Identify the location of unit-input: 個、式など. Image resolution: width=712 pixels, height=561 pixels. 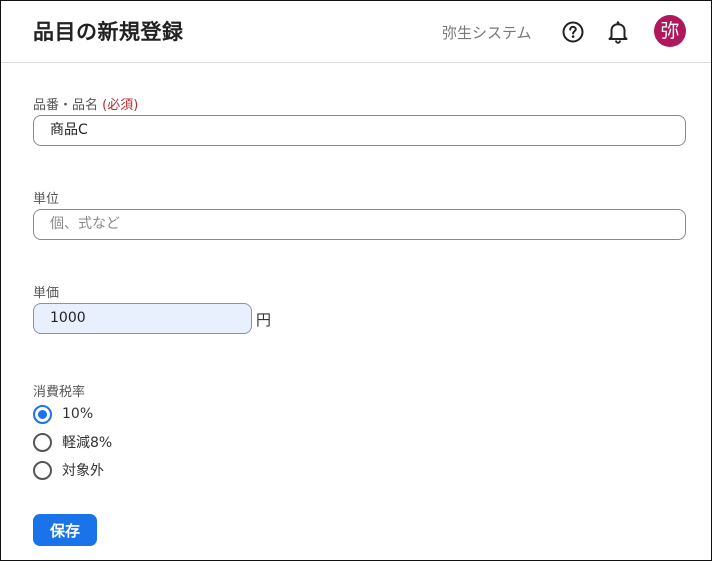
(359, 224).